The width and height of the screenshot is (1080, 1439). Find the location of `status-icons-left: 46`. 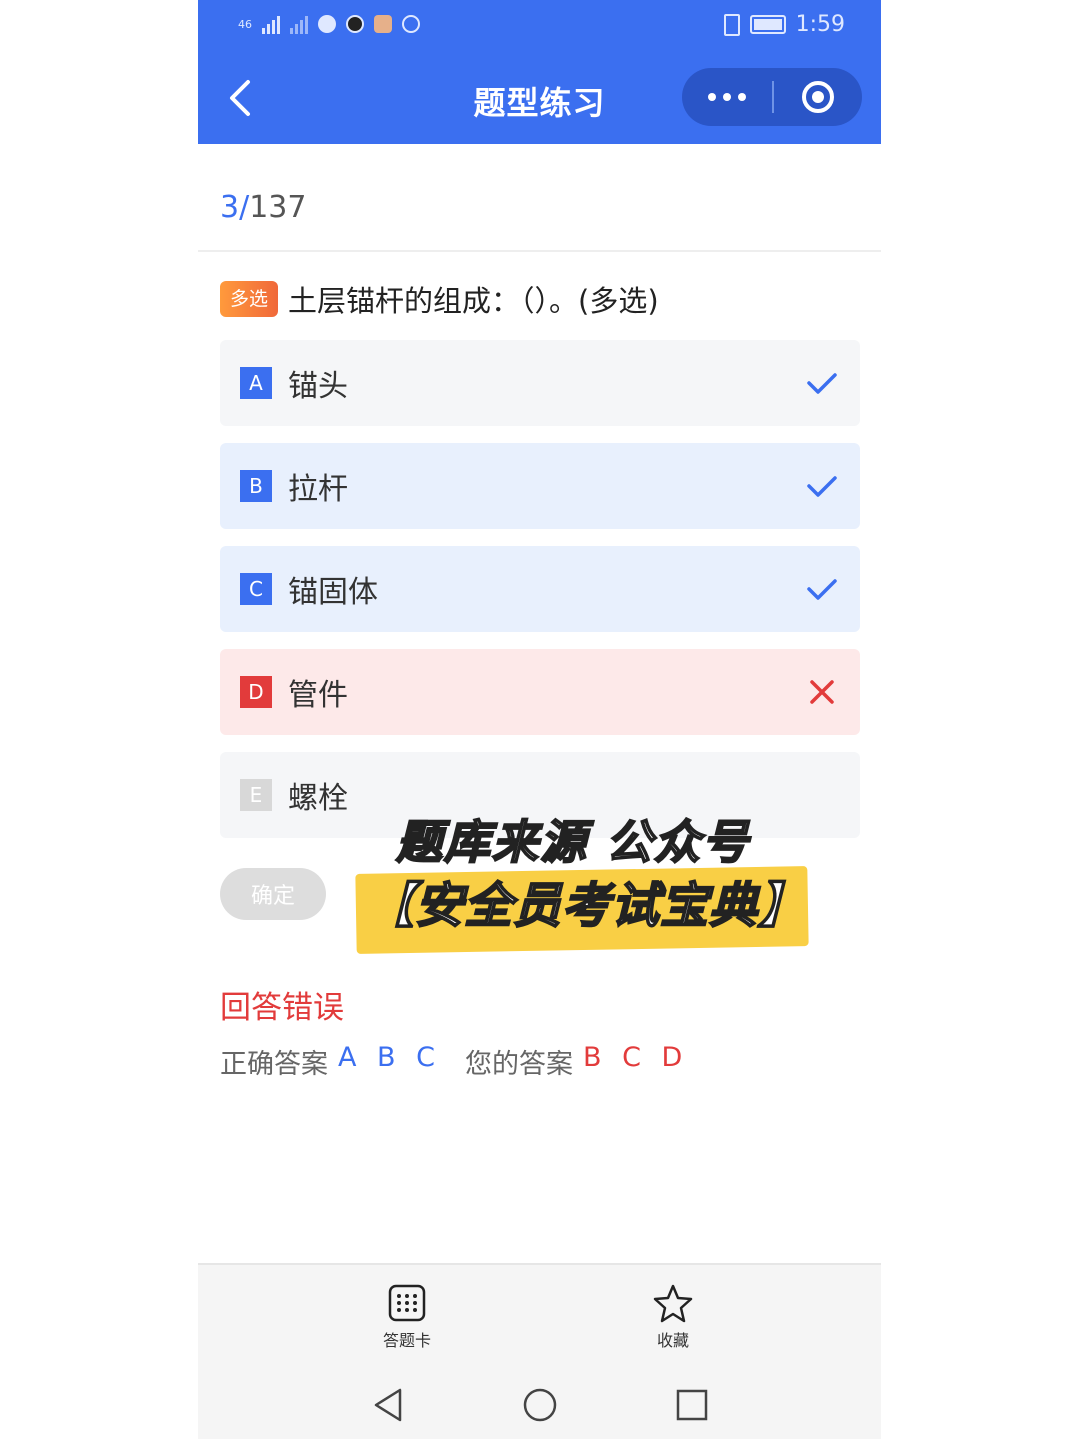

status-icons-left: 46 is located at coordinates (329, 24).